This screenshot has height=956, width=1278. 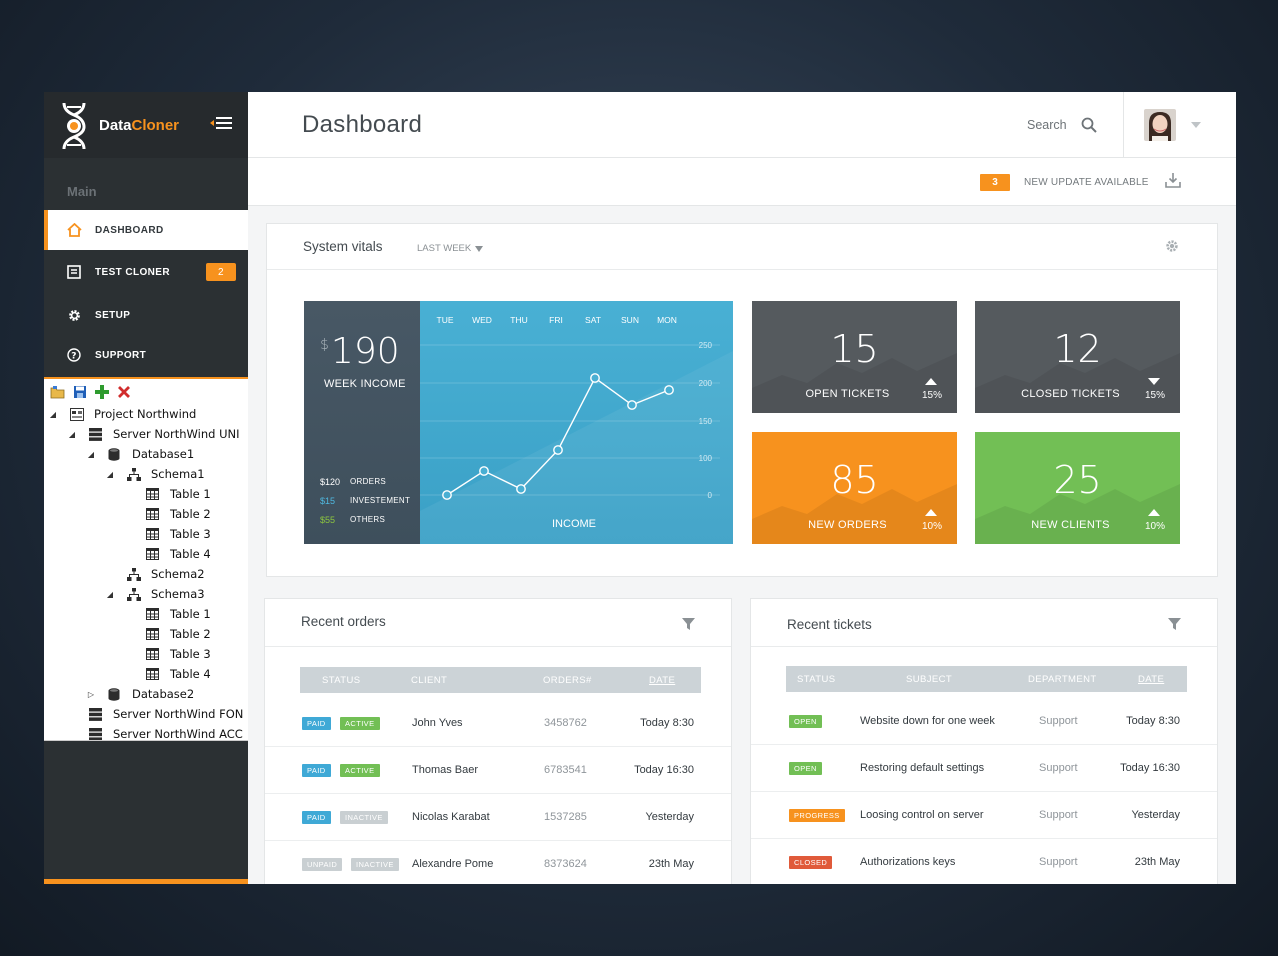 I want to click on delete-icon, so click(x=124, y=392).